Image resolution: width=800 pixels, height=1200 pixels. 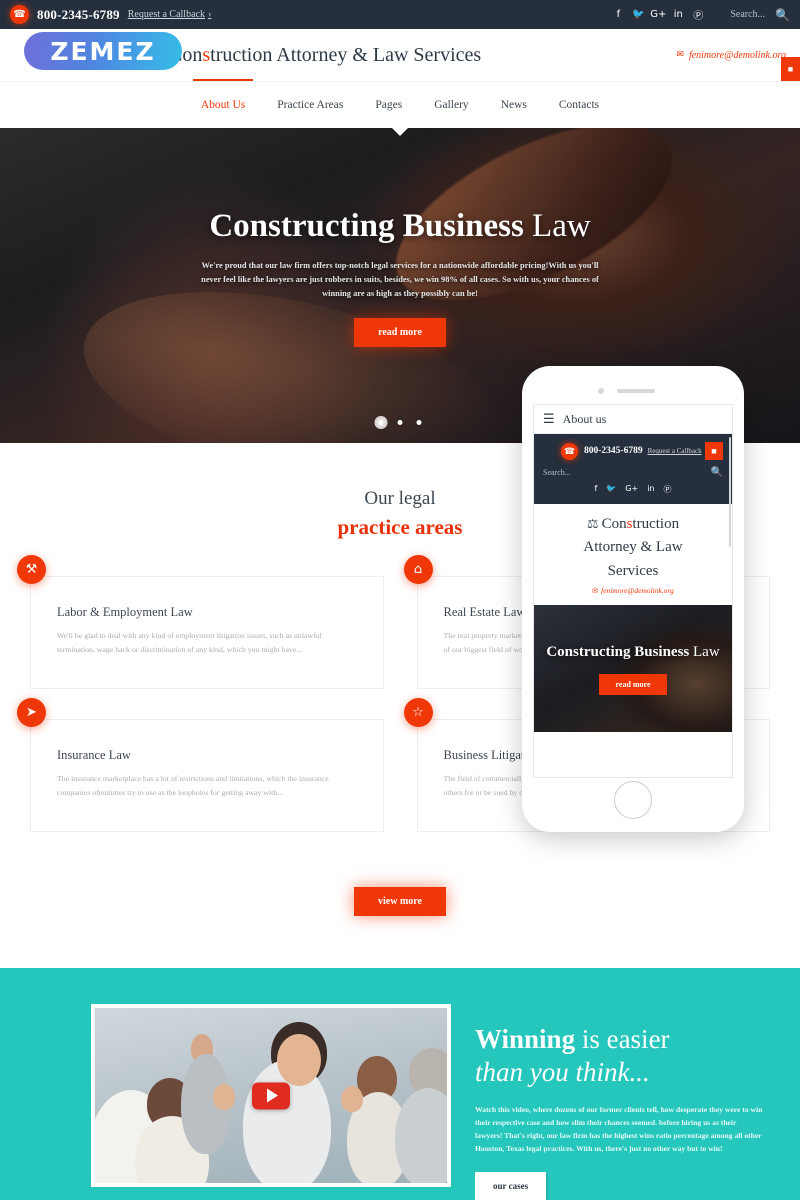 What do you see at coordinates (637, 590) in the screenshot?
I see `mobile-email-label: fenimore@demolink.org` at bounding box center [637, 590].